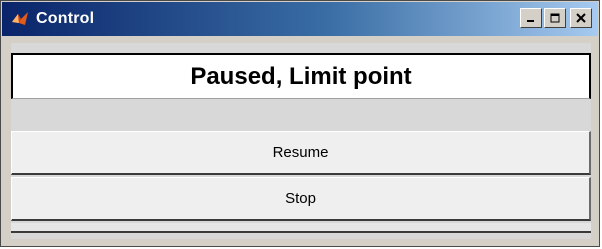 The image size is (602, 249). Describe the element at coordinates (65, 18) in the screenshot. I see `window-title: Control` at that location.